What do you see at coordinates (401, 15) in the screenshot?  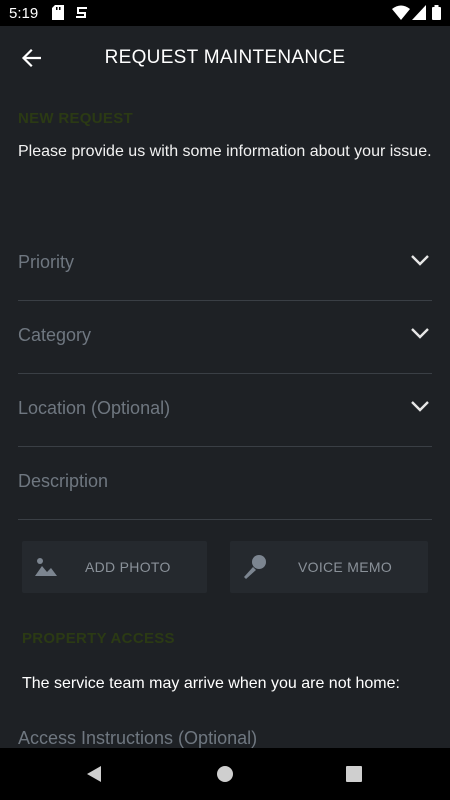 I see `wifi-icon` at bounding box center [401, 15].